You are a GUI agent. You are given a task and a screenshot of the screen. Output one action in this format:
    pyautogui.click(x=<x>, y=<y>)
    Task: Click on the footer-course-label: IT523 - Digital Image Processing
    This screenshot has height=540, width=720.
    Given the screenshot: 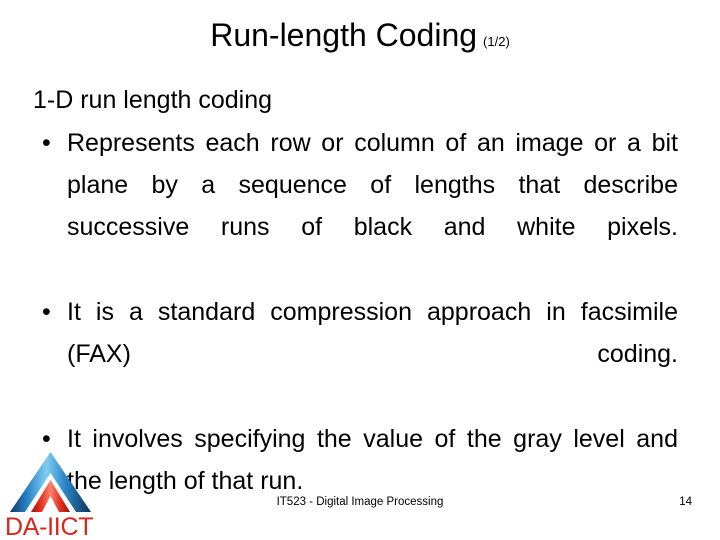 What is the action you would take?
    pyautogui.click(x=360, y=502)
    